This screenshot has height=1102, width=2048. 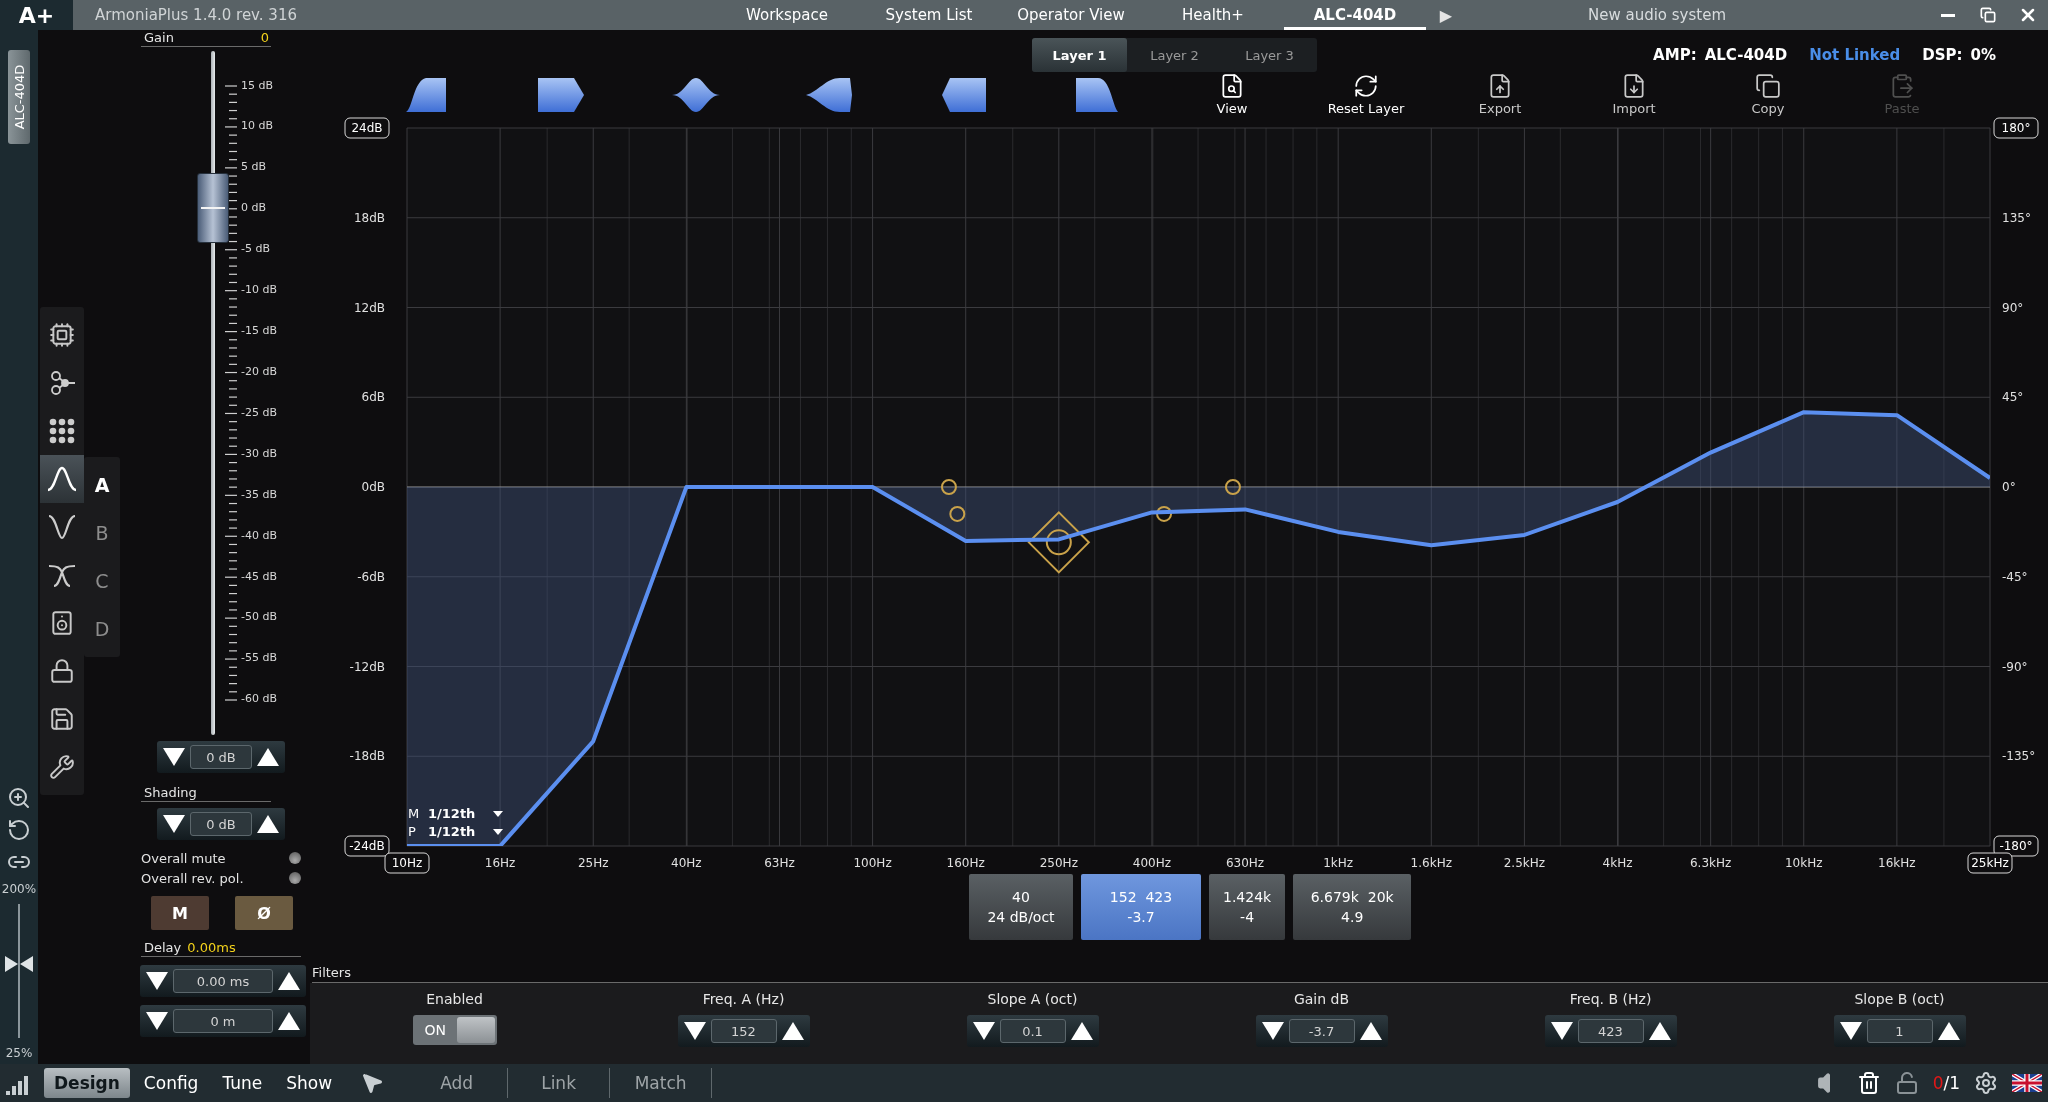 What do you see at coordinates (1768, 93) in the screenshot?
I see `toolbar-button: Copy` at bounding box center [1768, 93].